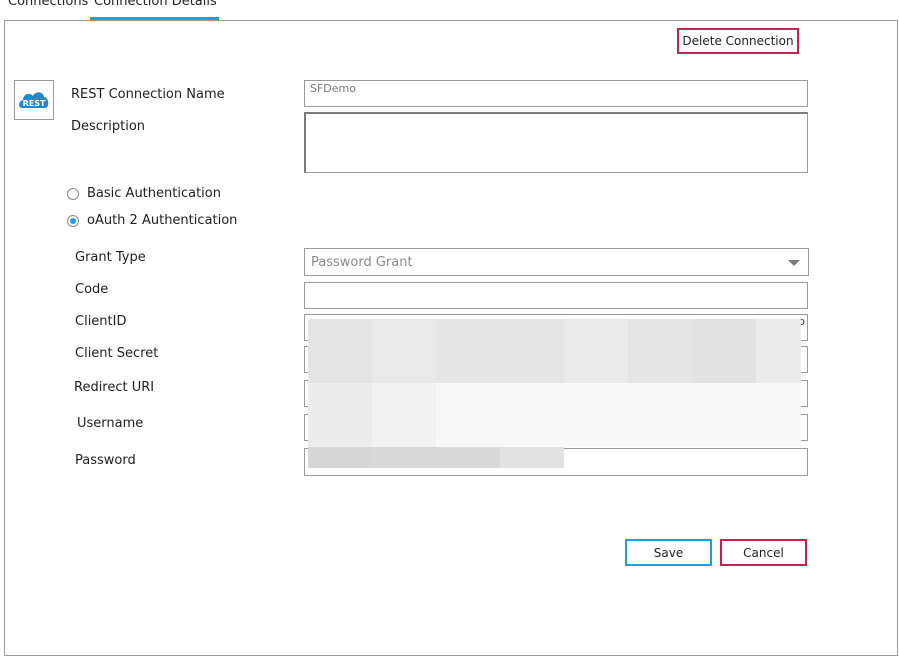  Describe the element at coordinates (162, 220) in the screenshot. I see `oauth2-auth-label: oAuth 2 Authentication` at that location.